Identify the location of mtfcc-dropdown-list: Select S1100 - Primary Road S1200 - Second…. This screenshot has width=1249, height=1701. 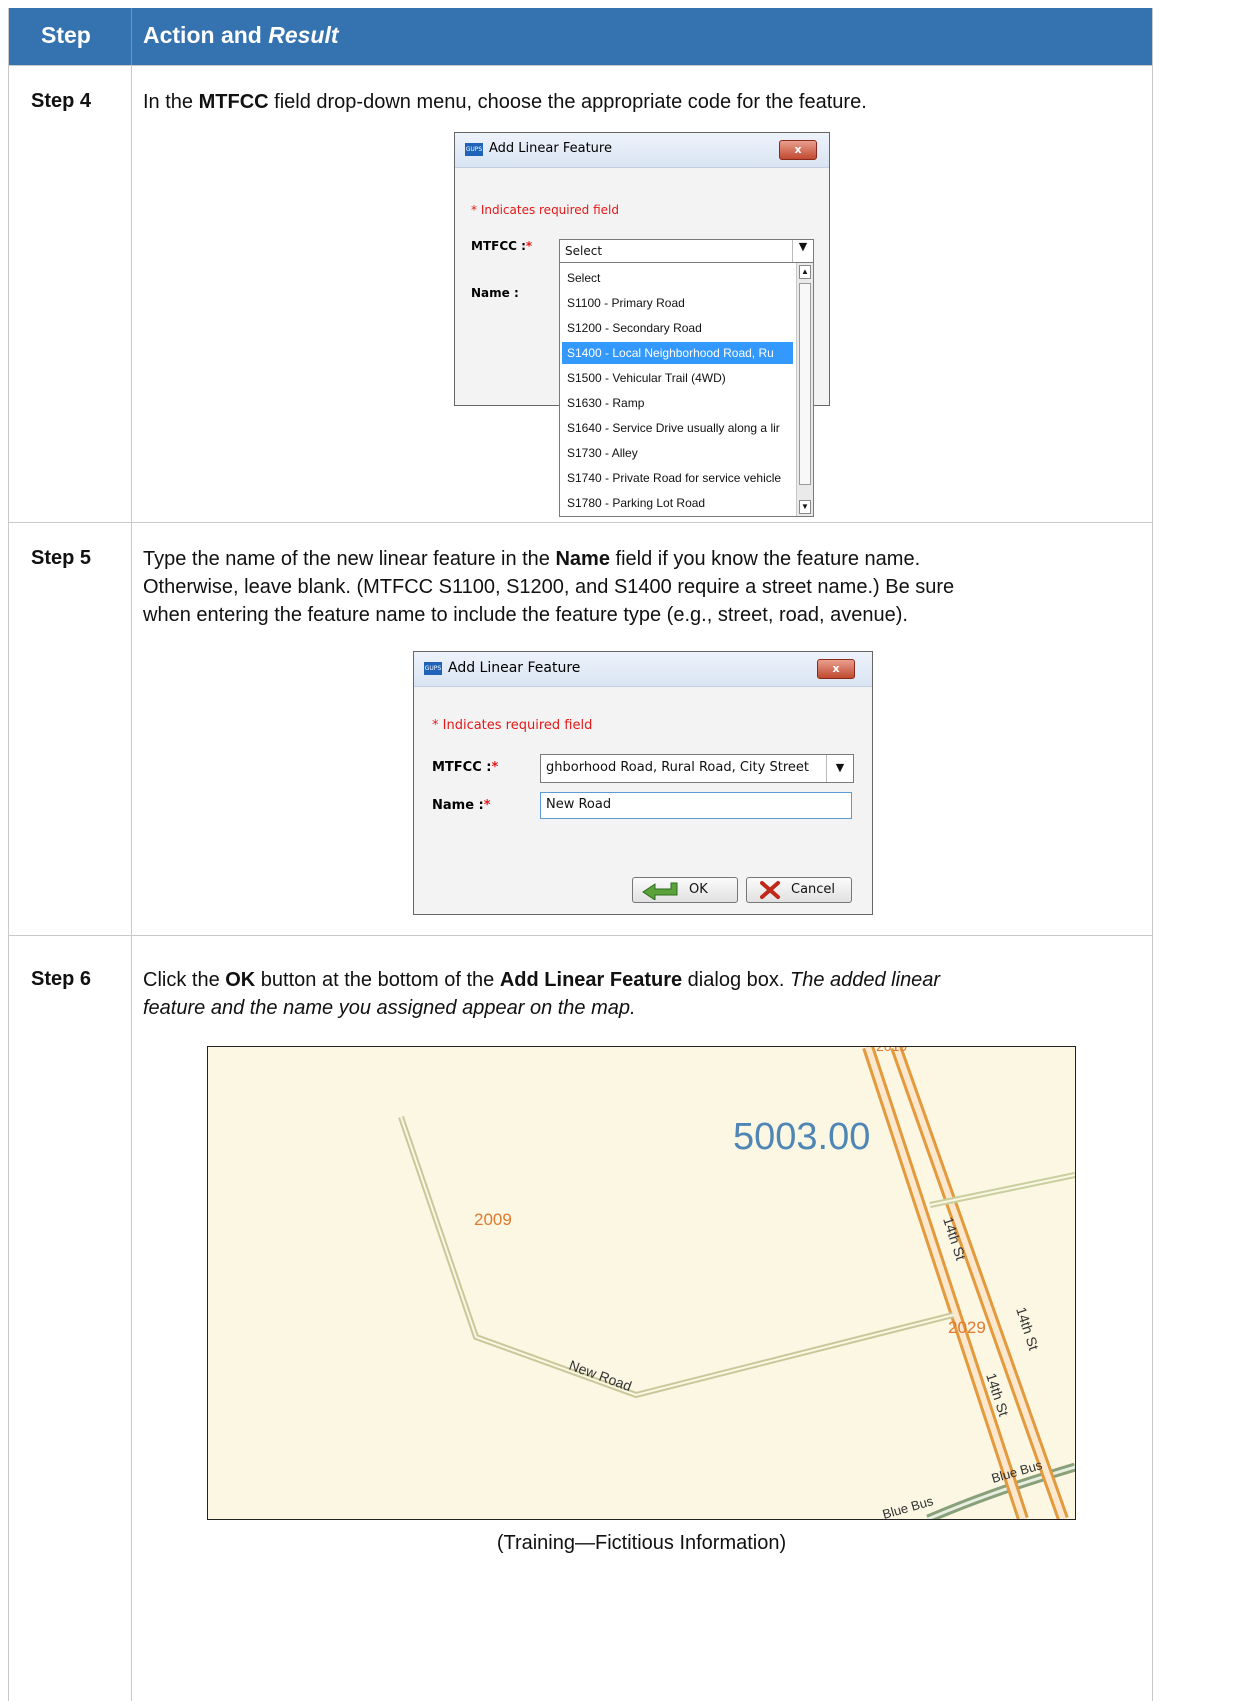
(686, 389).